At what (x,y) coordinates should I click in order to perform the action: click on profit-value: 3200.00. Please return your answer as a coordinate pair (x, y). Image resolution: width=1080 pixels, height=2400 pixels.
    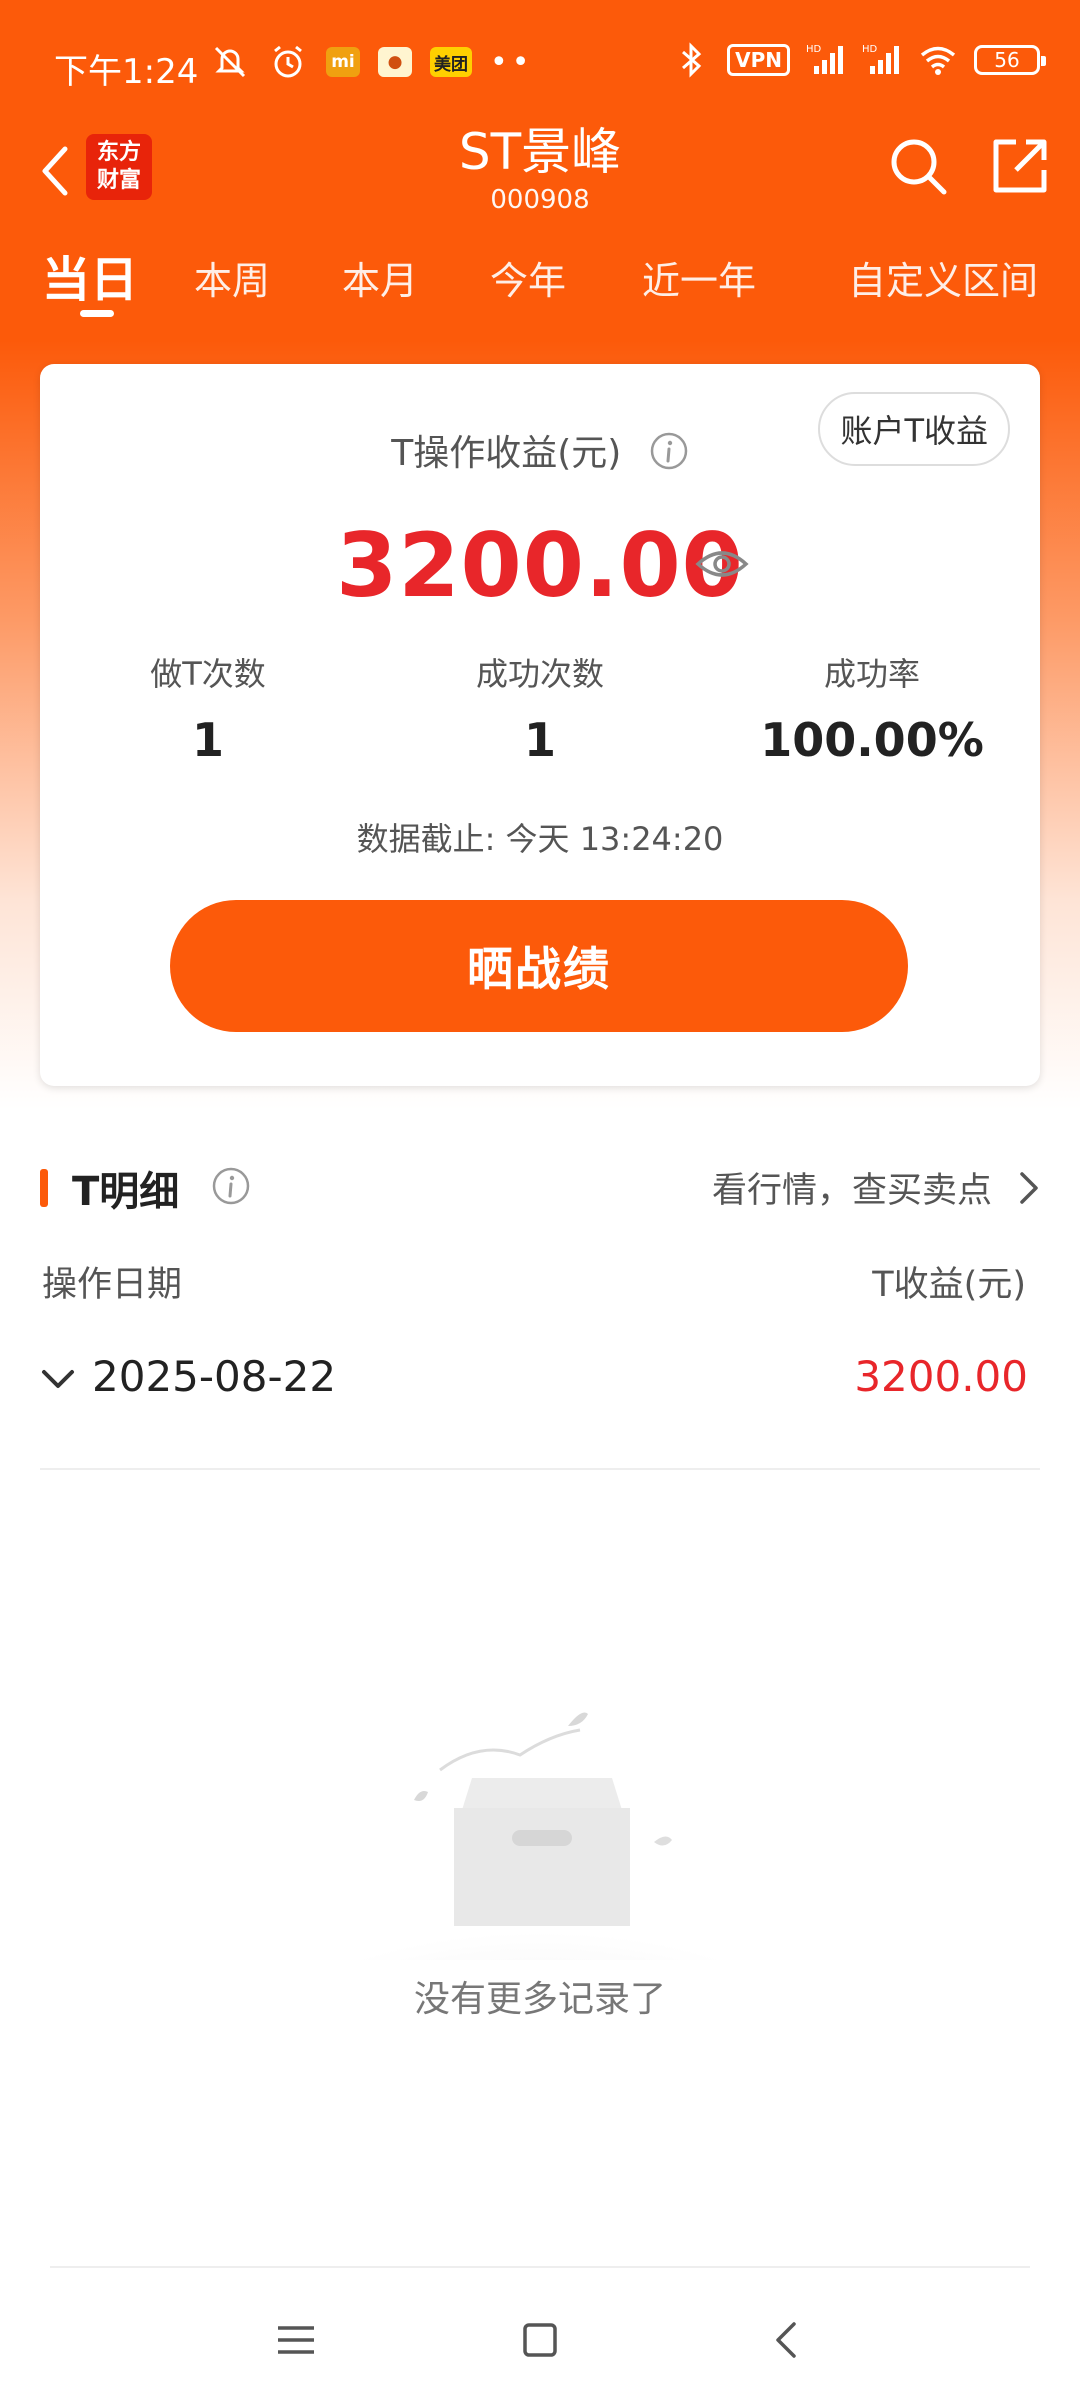
    Looking at the image, I should click on (540, 565).